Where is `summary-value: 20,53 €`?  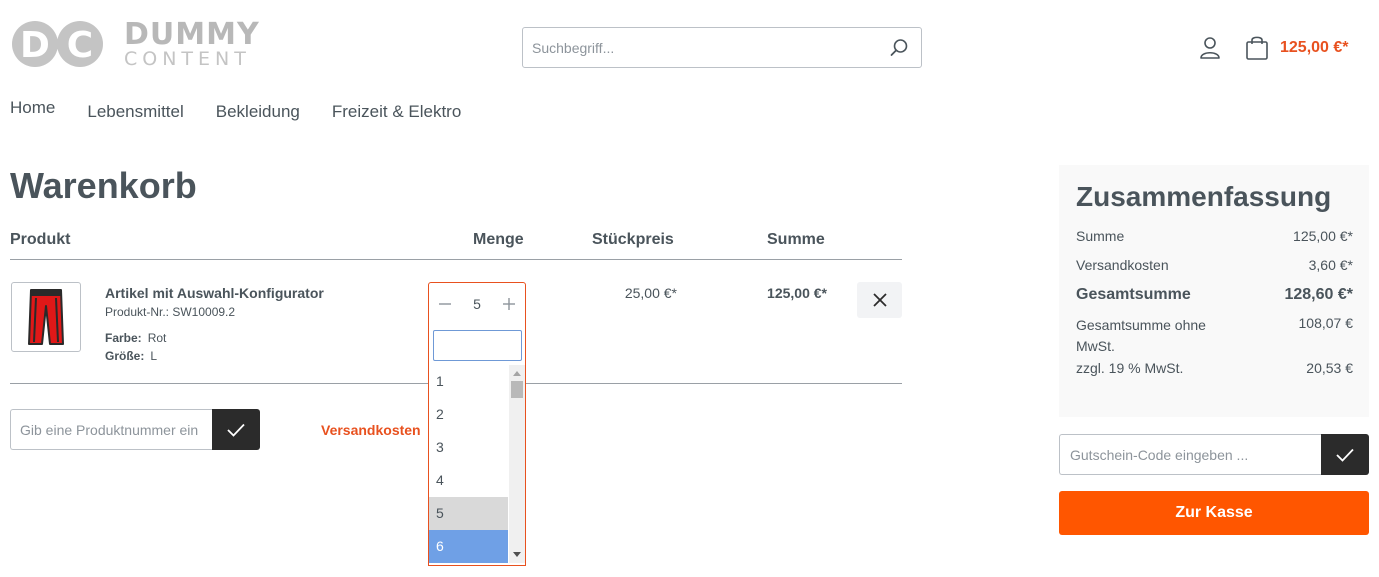
summary-value: 20,53 € is located at coordinates (1329, 368).